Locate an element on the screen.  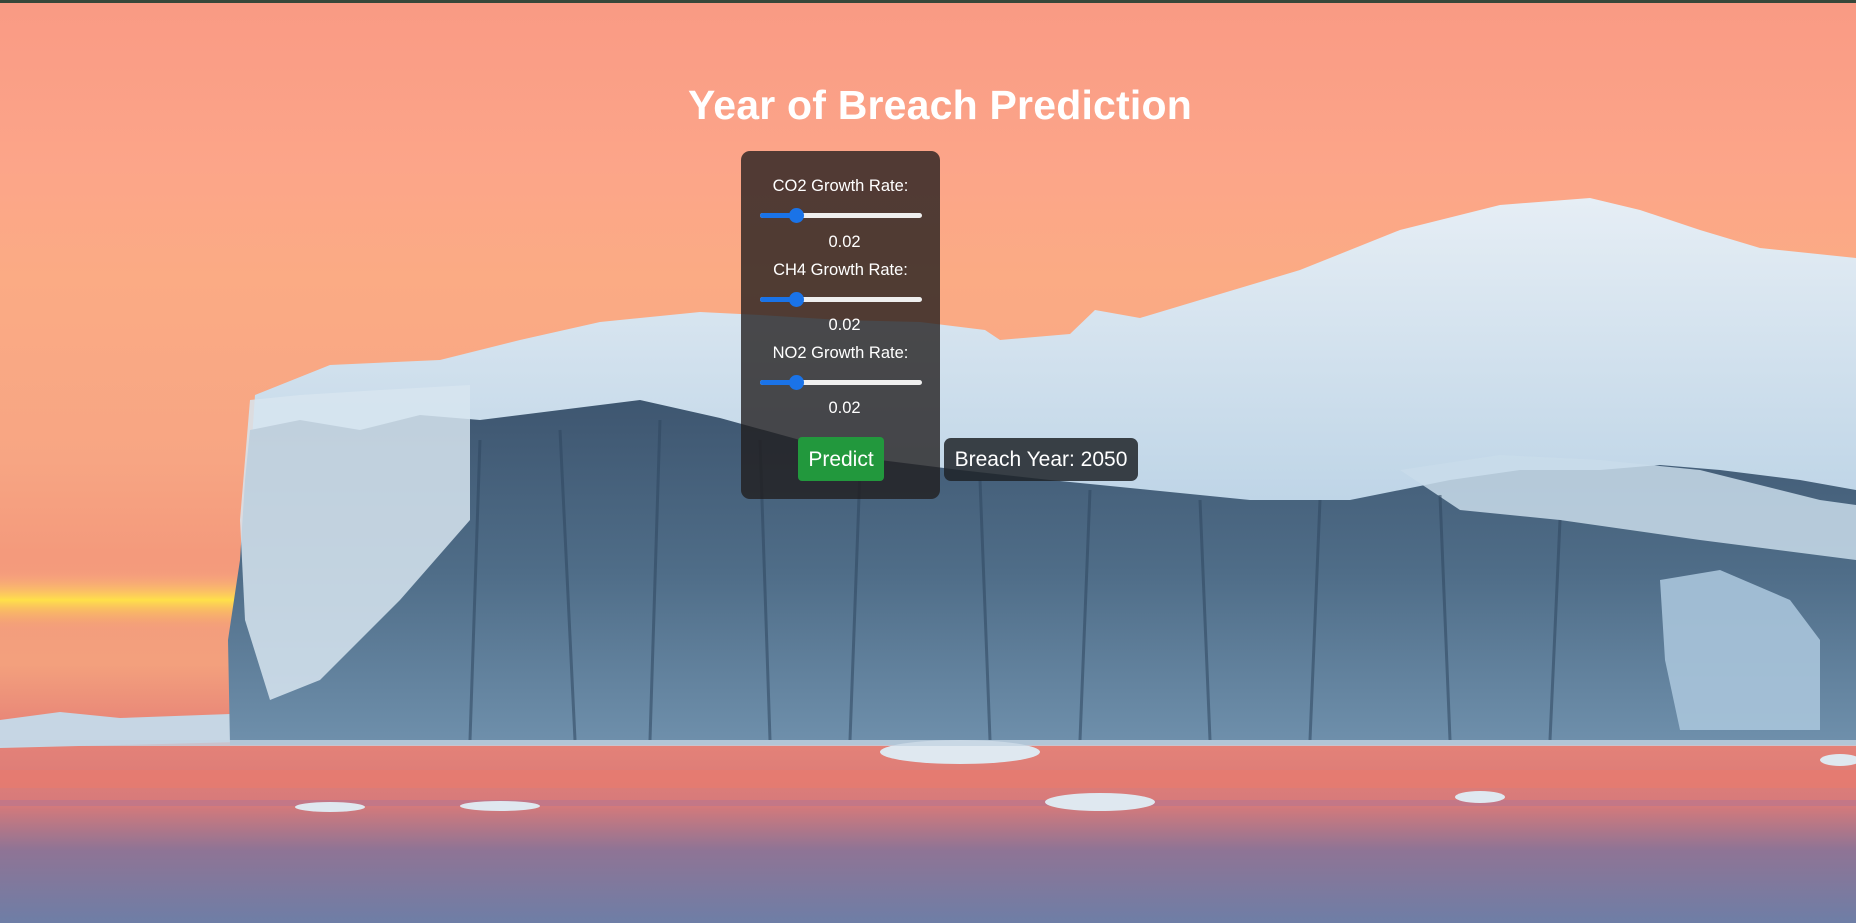
no2-label: NO2 Growth Rate: is located at coordinates (840, 353).